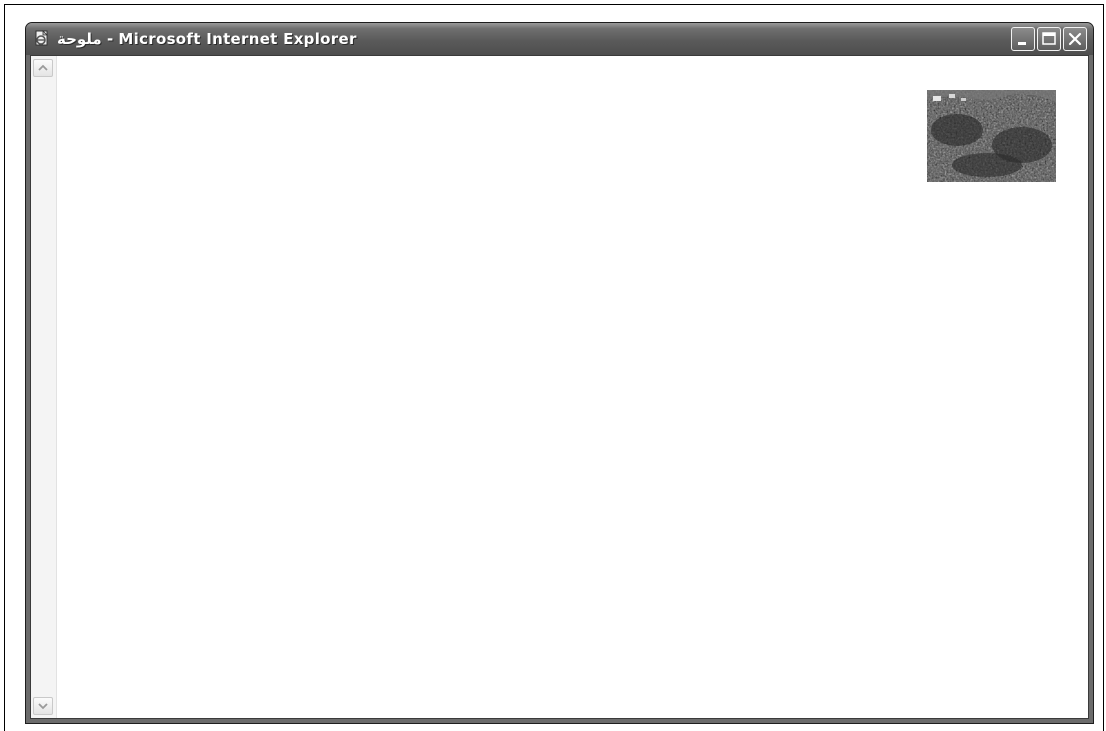  I want to click on minimize-button, so click(1023, 39).